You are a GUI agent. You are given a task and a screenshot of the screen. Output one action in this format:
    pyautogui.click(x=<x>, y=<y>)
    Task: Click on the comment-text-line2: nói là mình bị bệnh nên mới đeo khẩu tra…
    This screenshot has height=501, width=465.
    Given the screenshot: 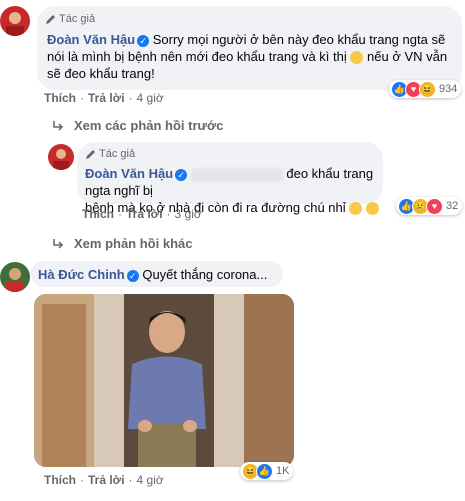 What is the action you would take?
    pyautogui.click(x=197, y=56)
    